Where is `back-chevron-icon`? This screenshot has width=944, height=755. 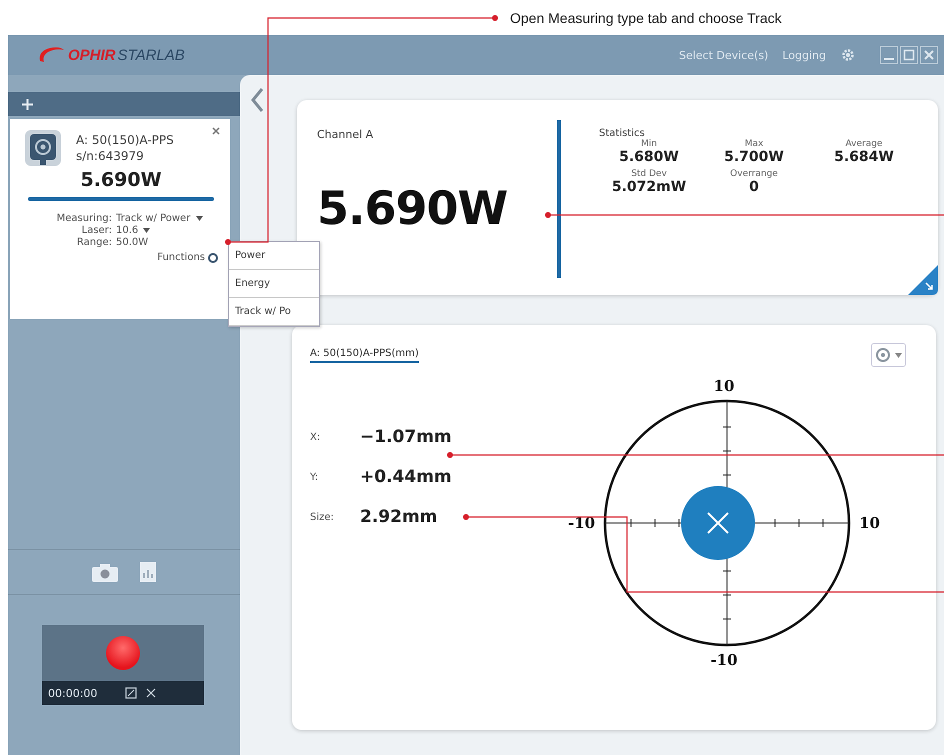
back-chevron-icon is located at coordinates (257, 100).